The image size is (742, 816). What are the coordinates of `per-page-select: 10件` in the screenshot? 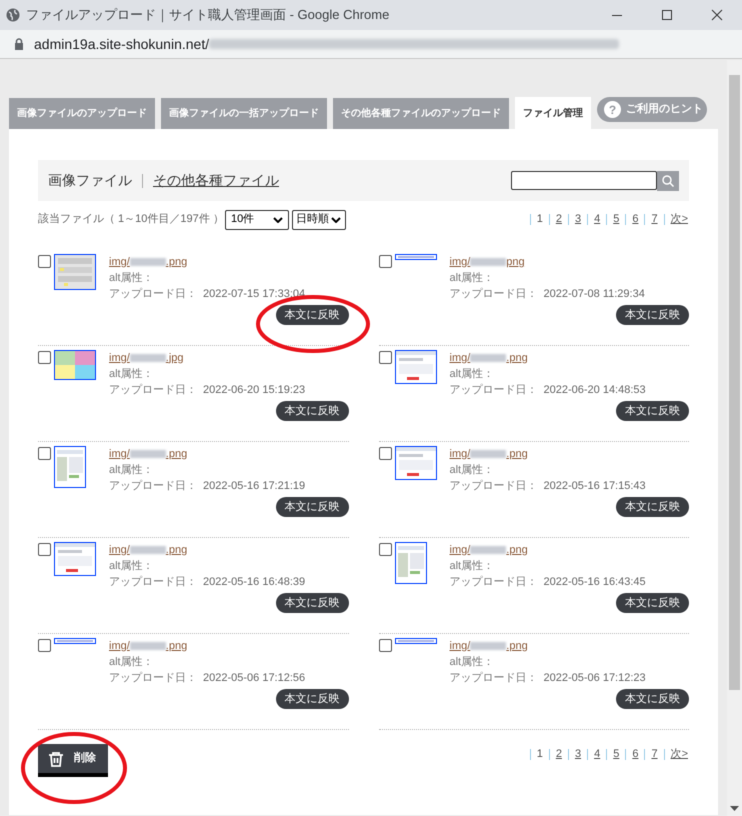 It's located at (257, 220).